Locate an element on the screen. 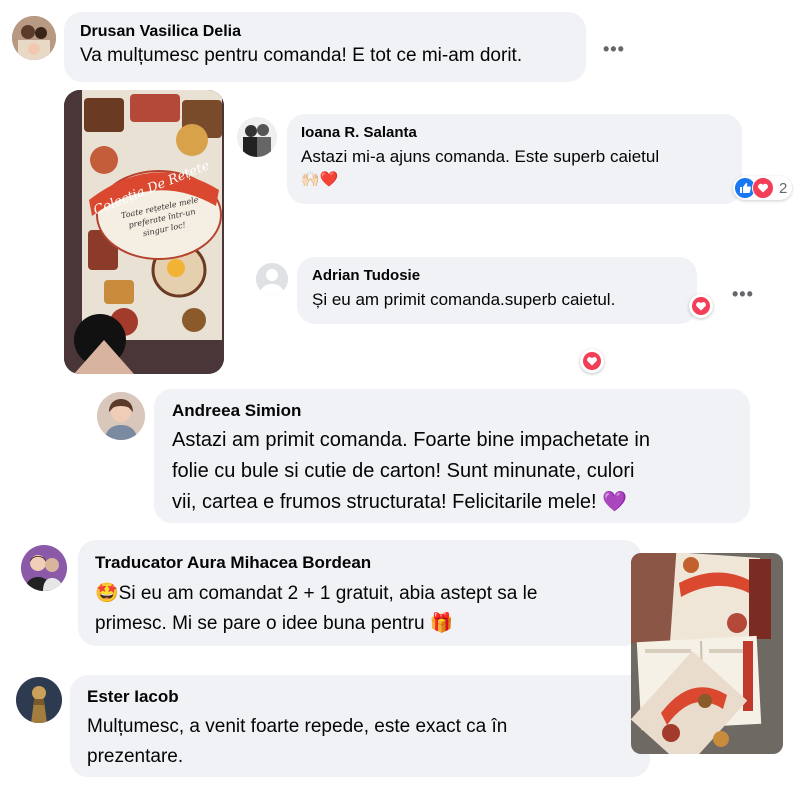 The height and width of the screenshot is (800, 800). comment-emoji: 🙌🏻❤️ is located at coordinates (320, 179).